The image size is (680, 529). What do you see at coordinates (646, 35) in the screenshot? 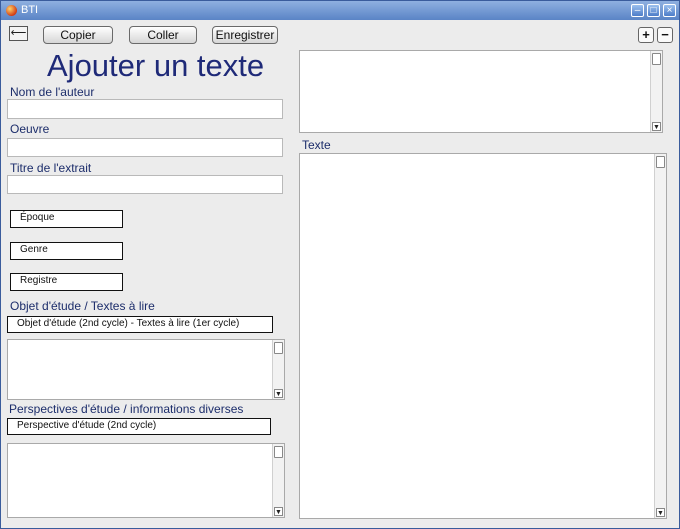
I see `zoom-in-button: +` at bounding box center [646, 35].